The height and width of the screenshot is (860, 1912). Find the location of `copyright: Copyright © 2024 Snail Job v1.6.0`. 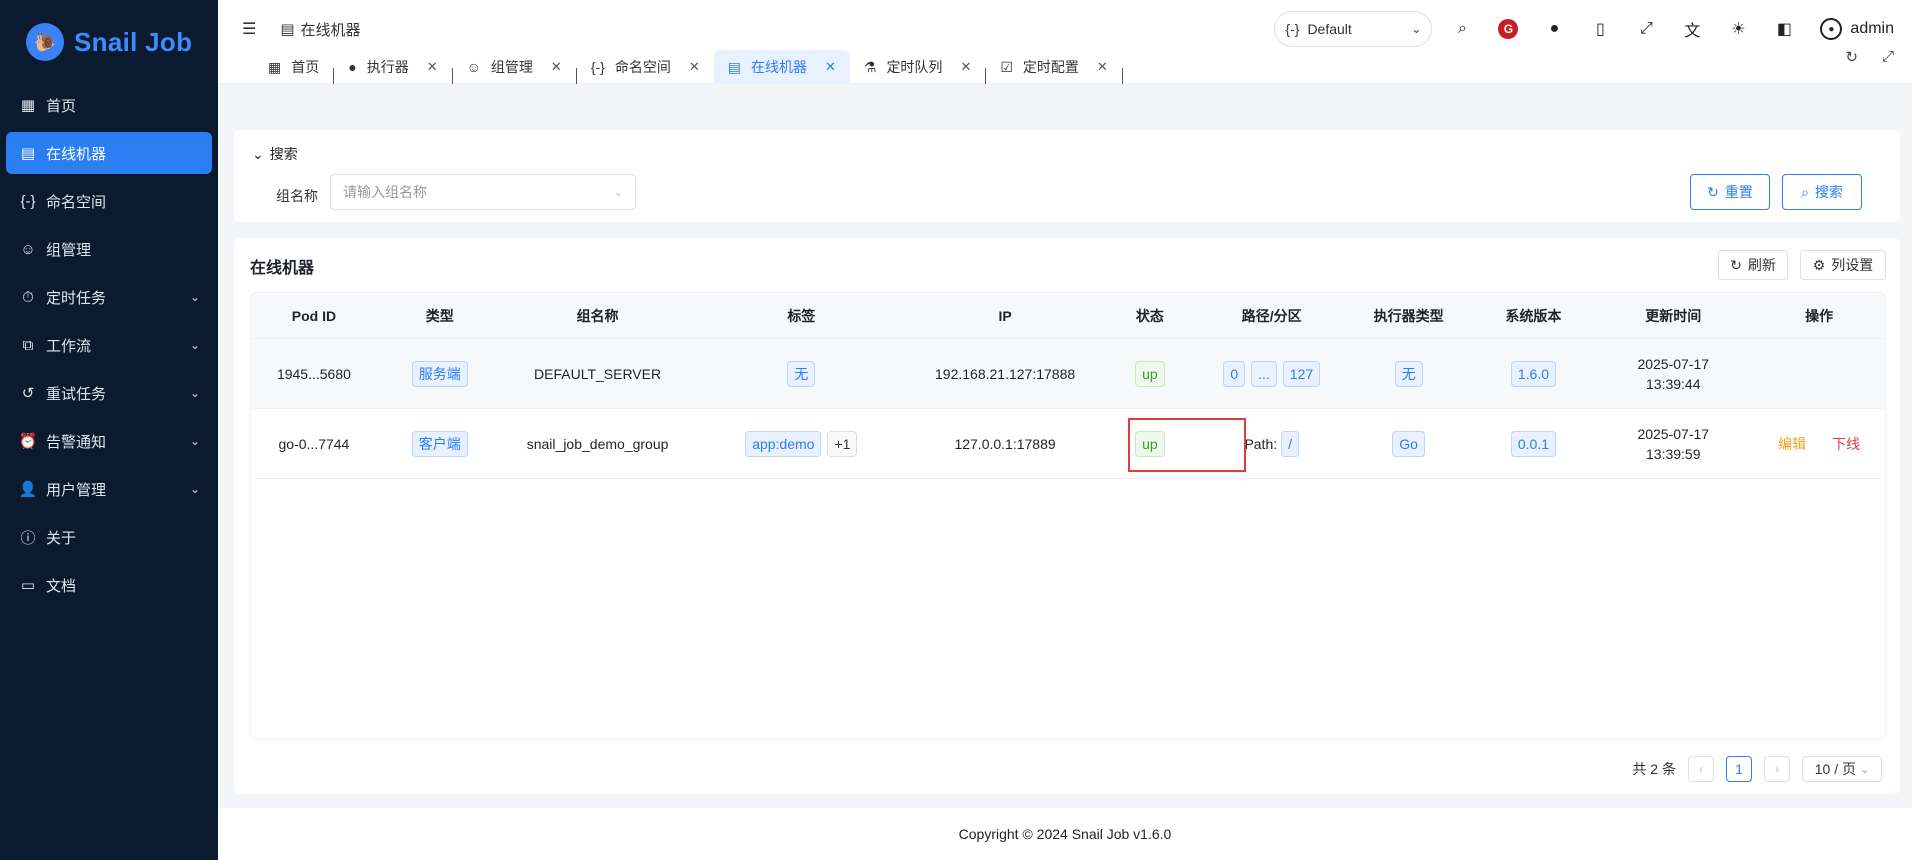

copyright: Copyright © 2024 Snail Job v1.6.0 is located at coordinates (1065, 834).